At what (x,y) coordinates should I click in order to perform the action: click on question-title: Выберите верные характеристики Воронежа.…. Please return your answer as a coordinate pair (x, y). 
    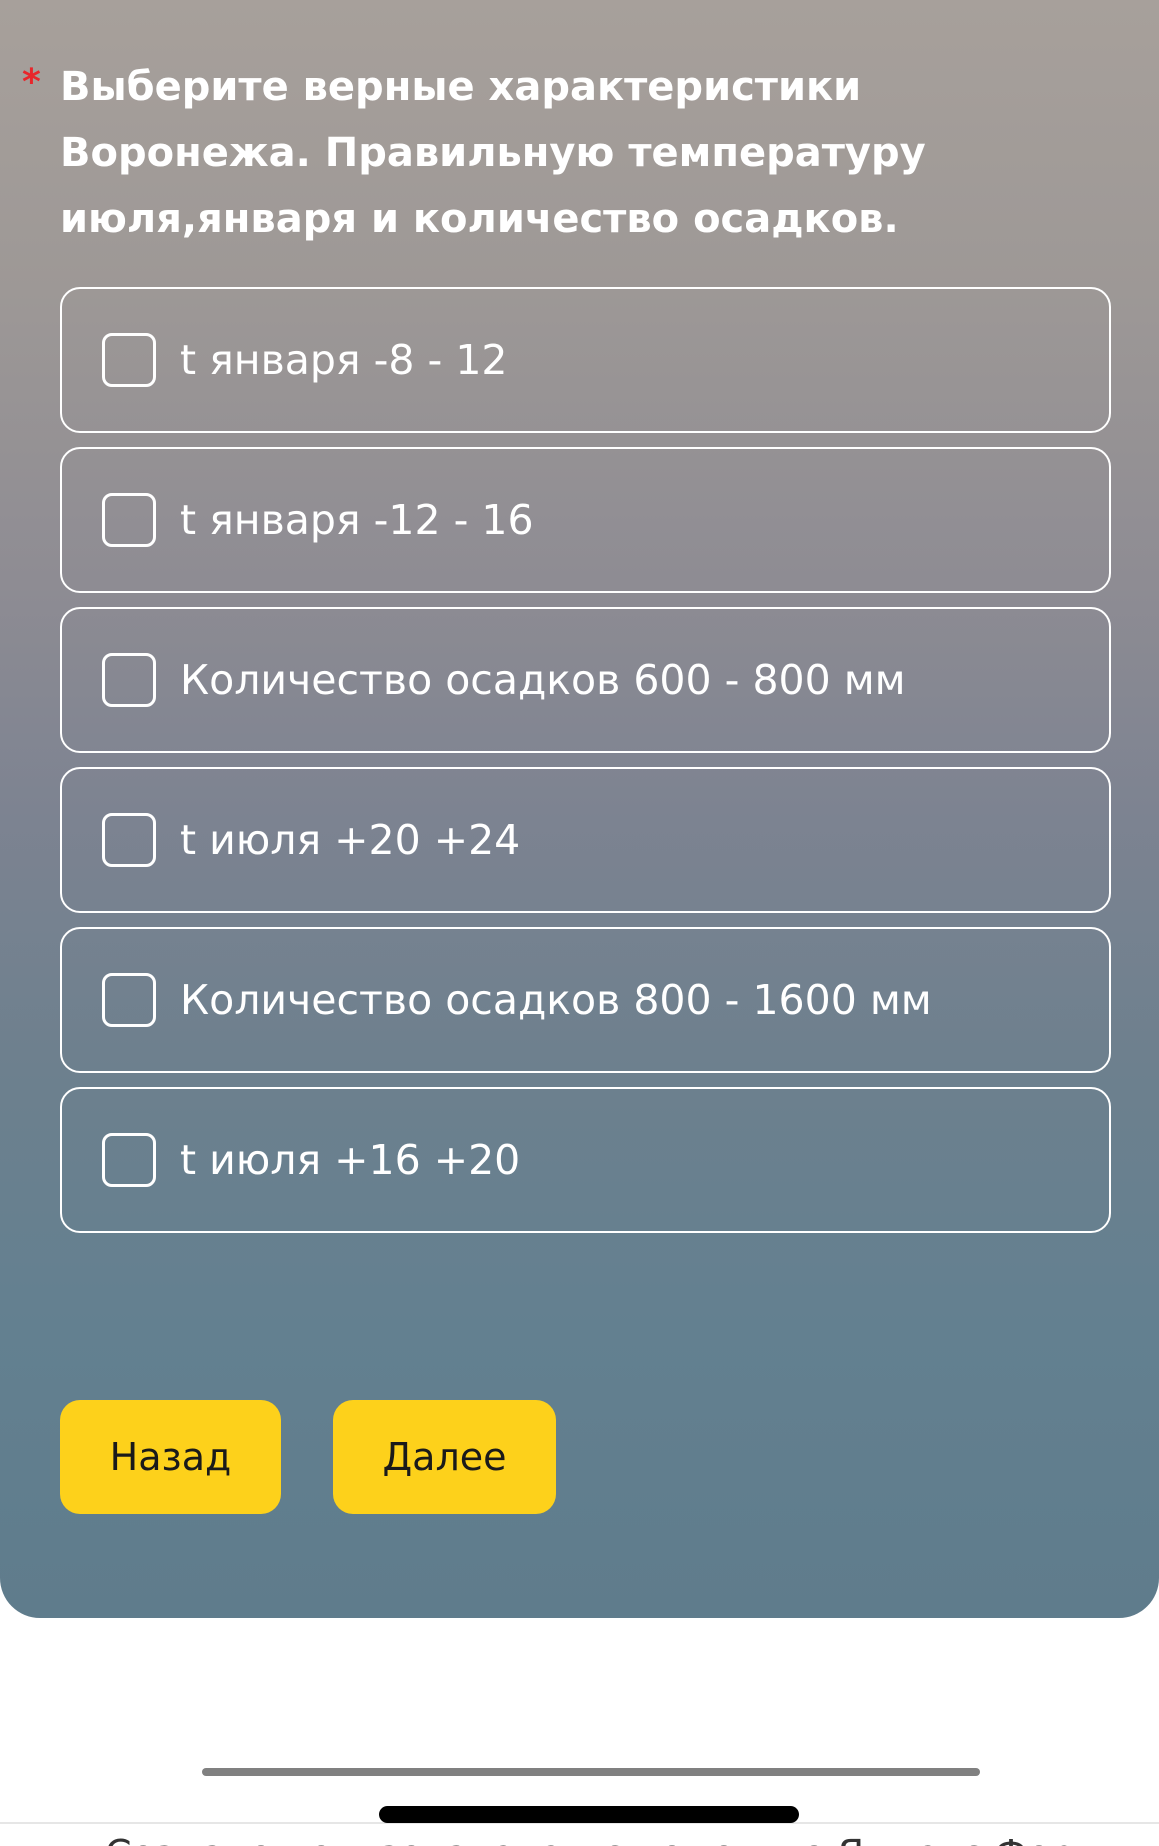
    Looking at the image, I should click on (493, 153).